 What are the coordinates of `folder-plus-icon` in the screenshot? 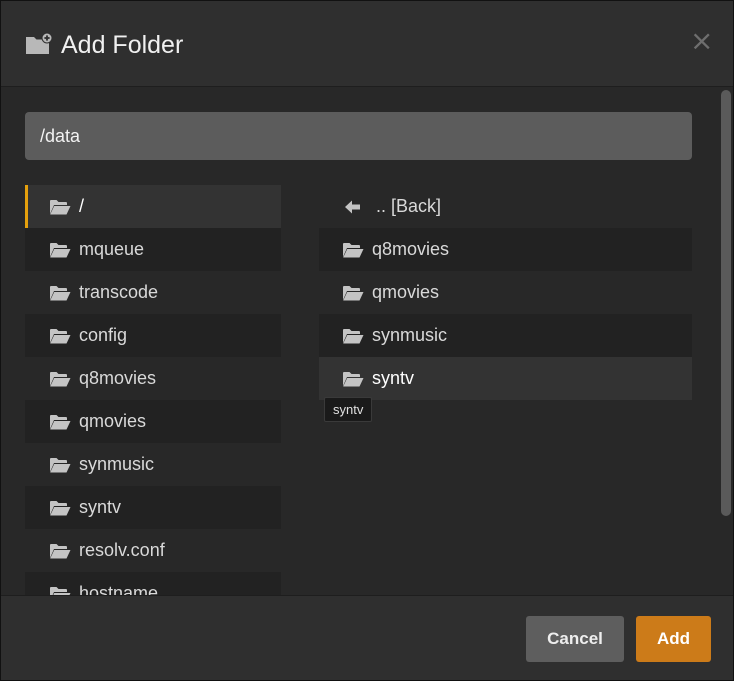 It's located at (39, 43).